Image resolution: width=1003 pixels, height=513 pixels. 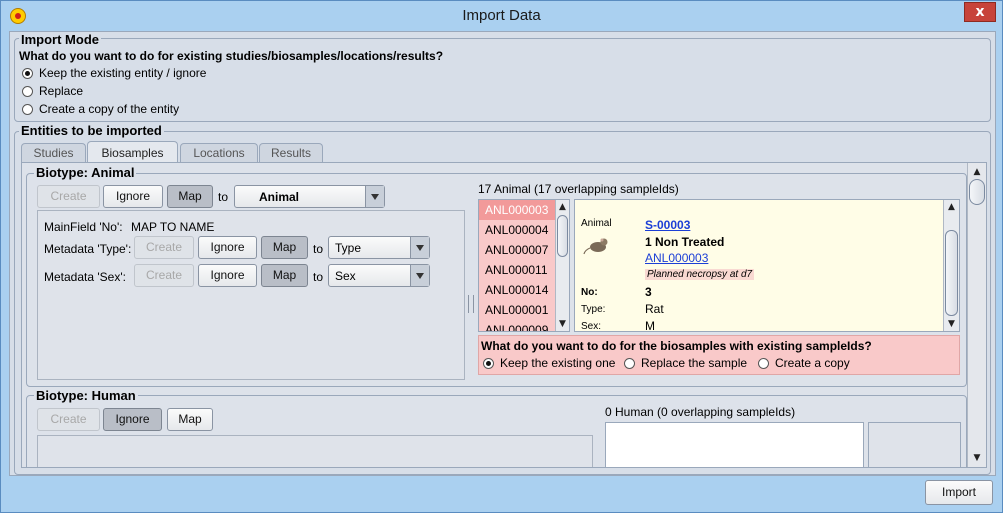 What do you see at coordinates (517, 250) in the screenshot?
I see `sample-list-item: ANL000007` at bounding box center [517, 250].